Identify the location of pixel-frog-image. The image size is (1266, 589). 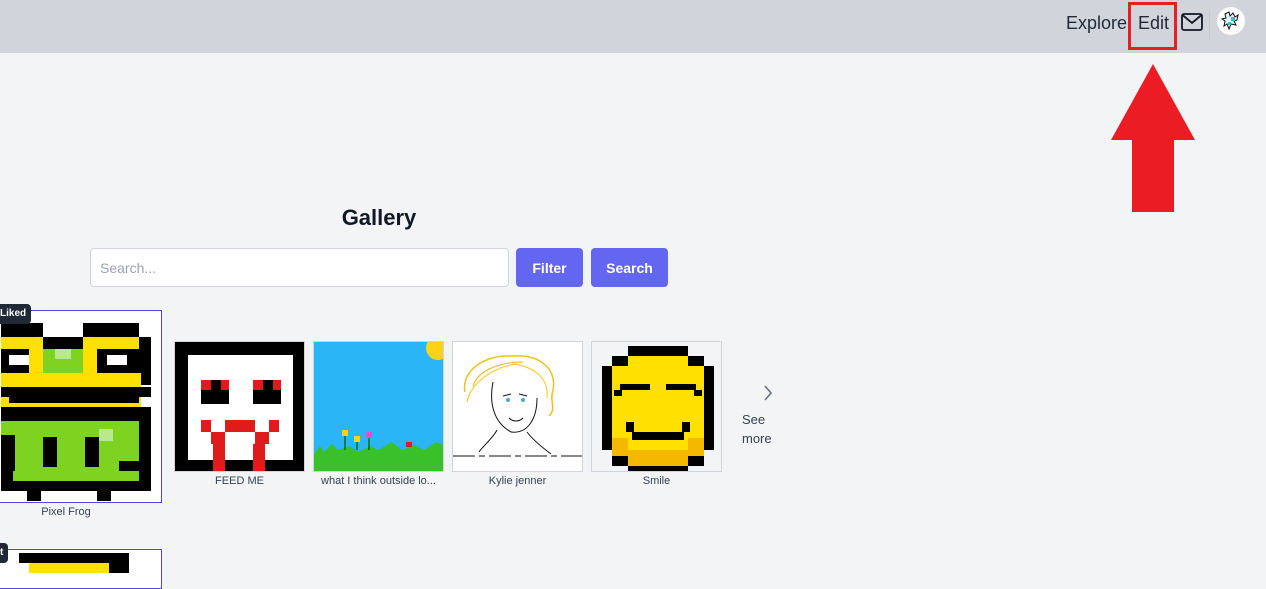
(80, 406).